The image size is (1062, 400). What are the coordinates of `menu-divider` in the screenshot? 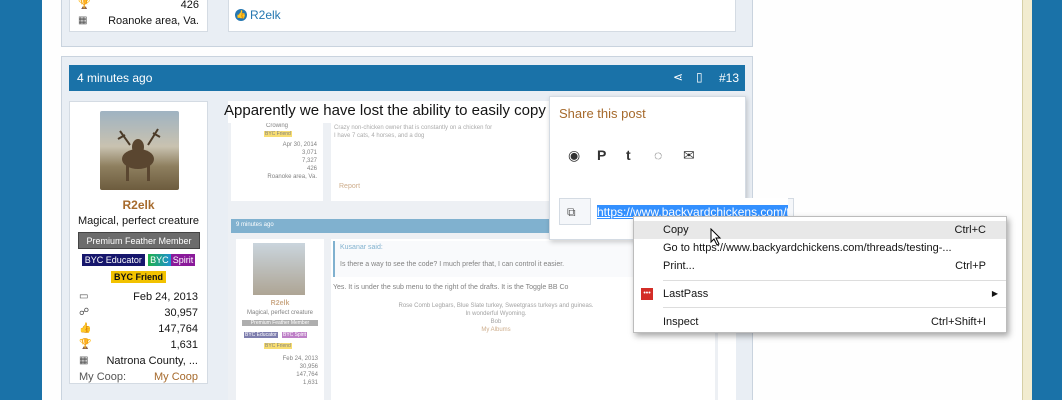 It's located at (834, 280).